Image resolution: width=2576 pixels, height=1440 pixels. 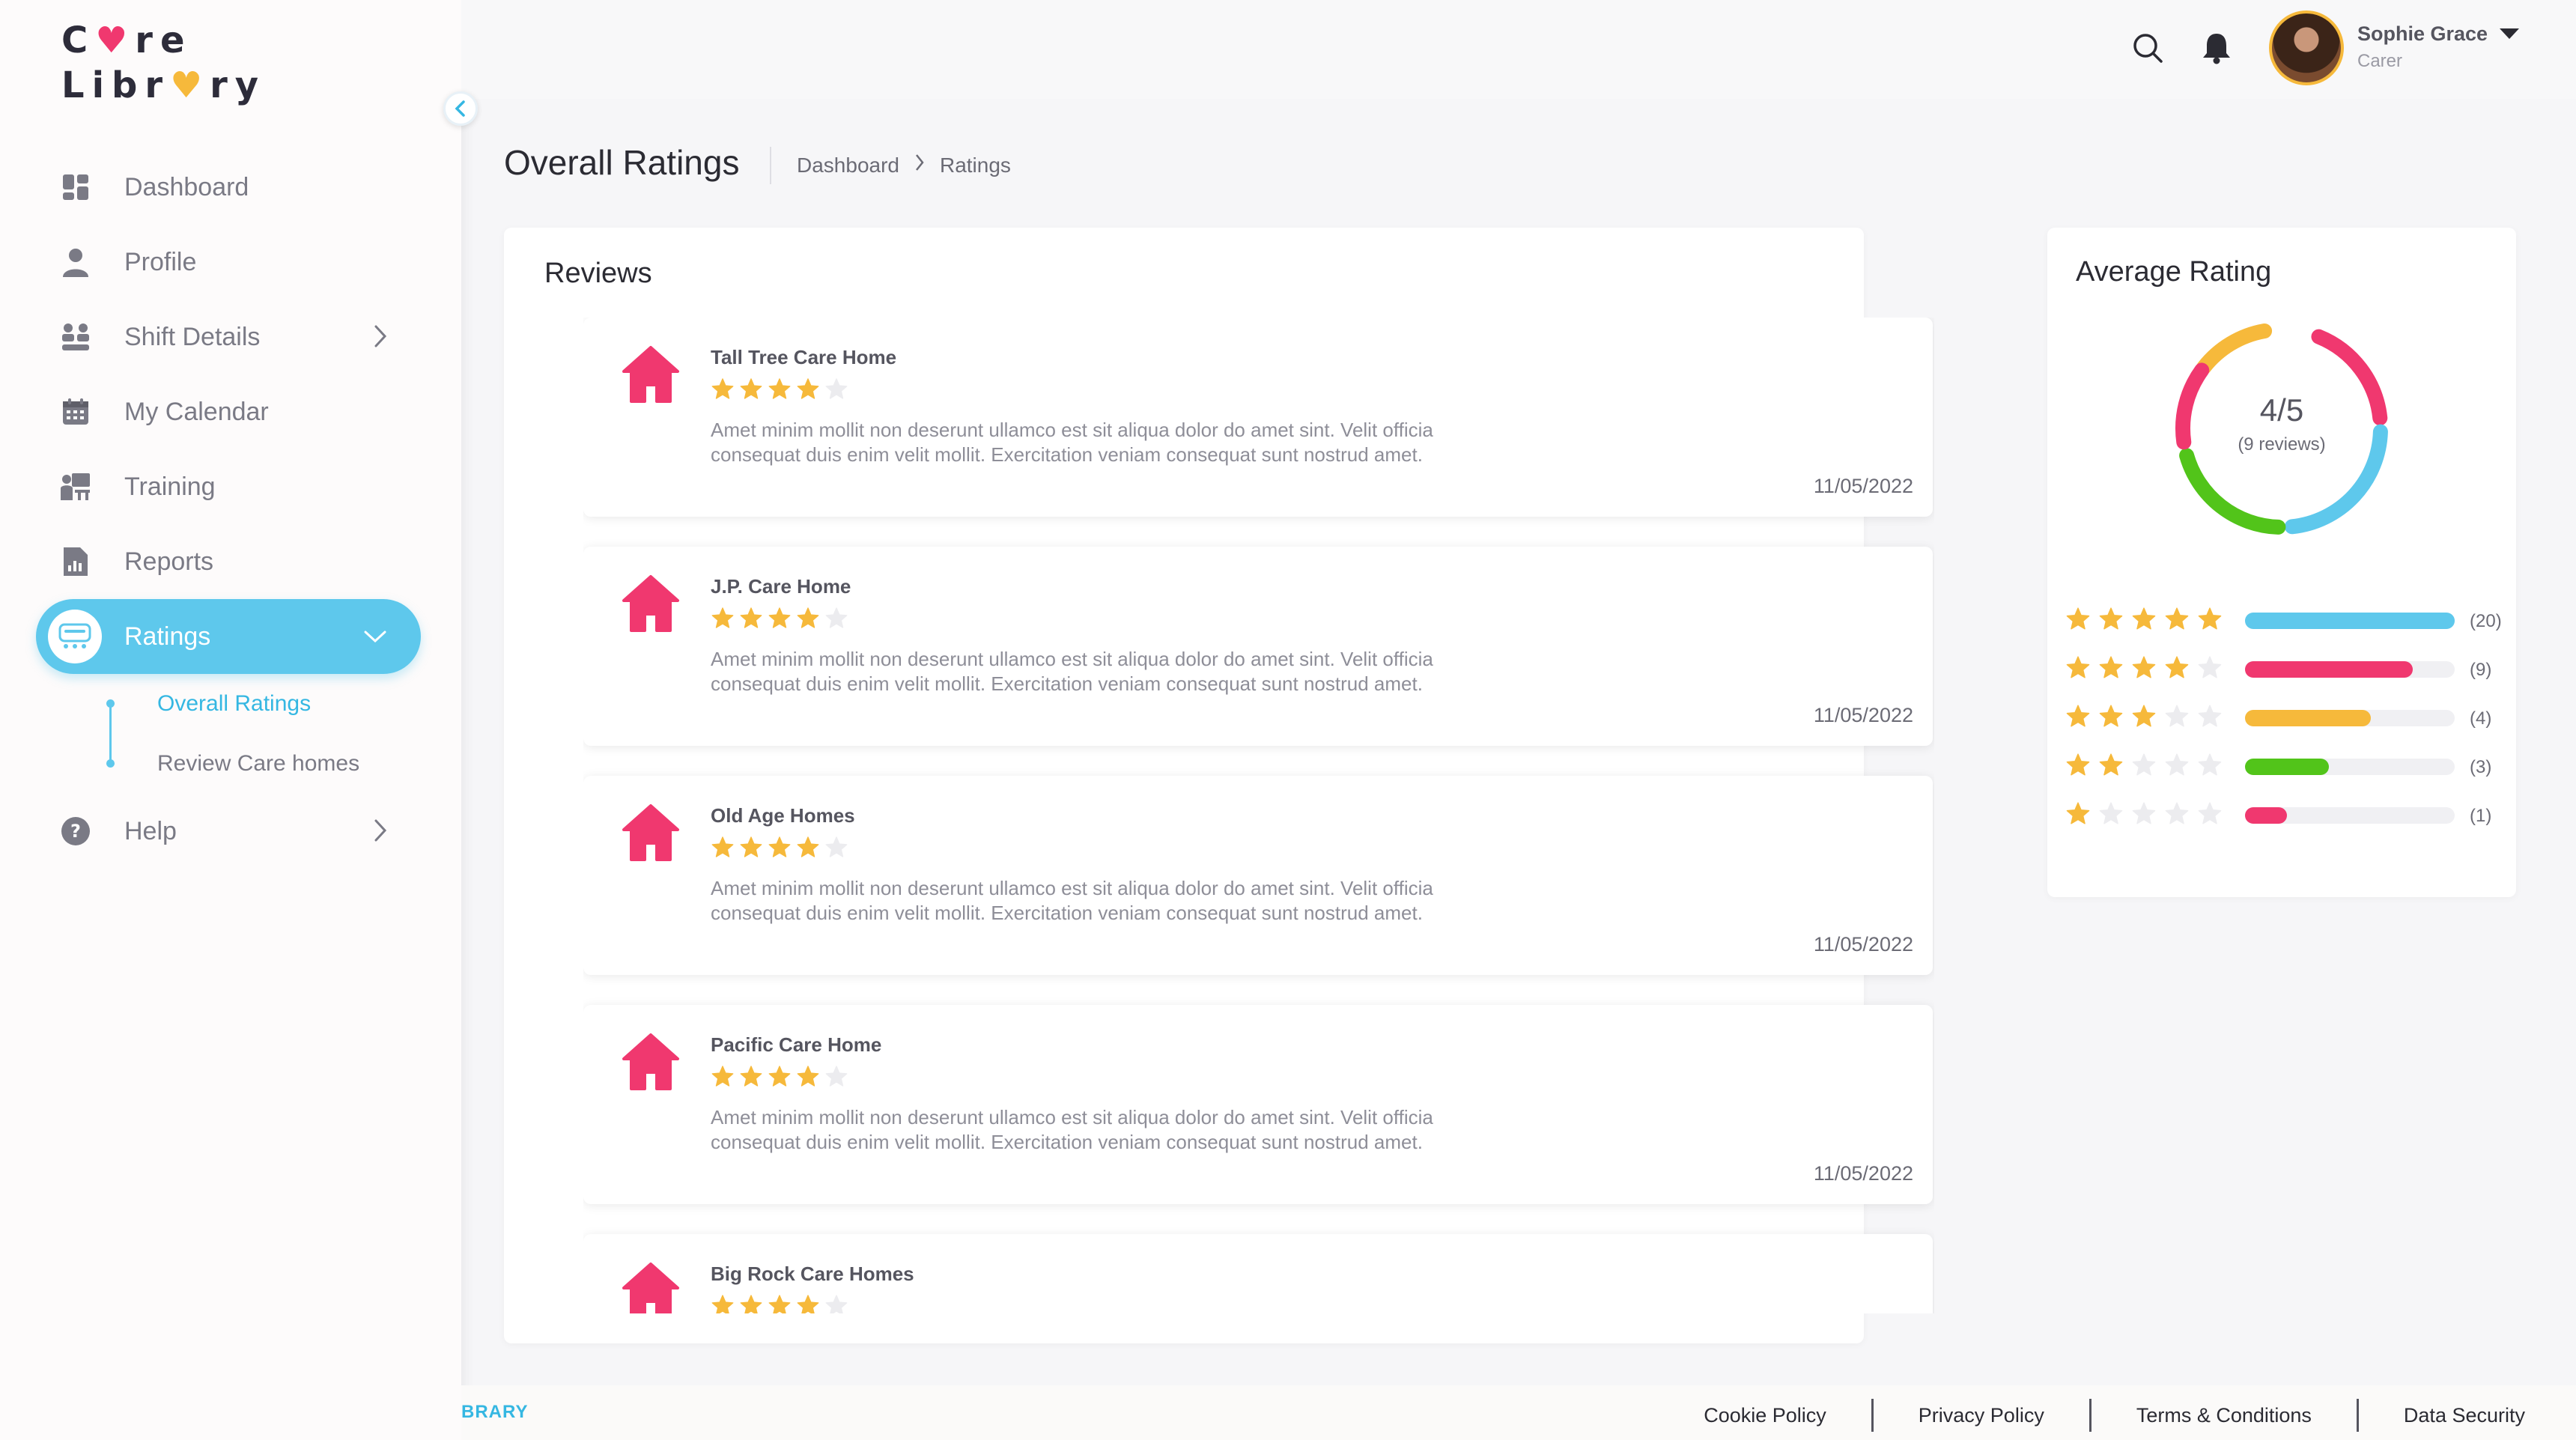 I want to click on ratings-subnav: Overall Ratings Review Care homes, so click(x=228, y=734).